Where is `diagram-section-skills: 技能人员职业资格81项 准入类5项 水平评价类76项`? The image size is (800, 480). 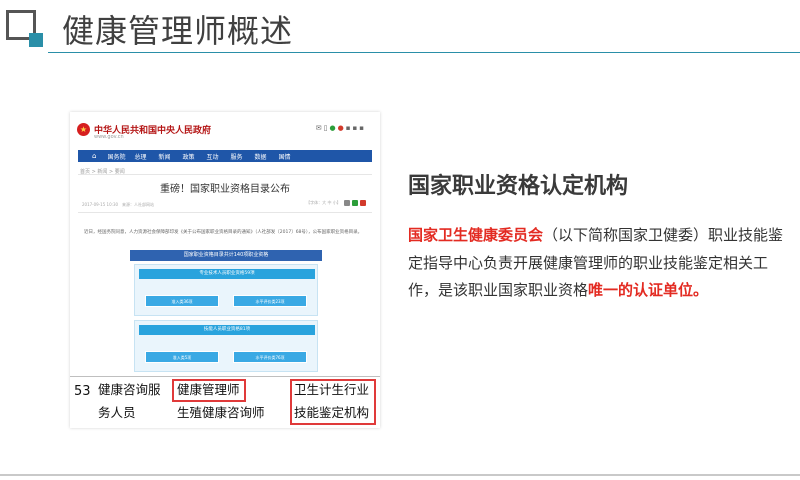
diagram-section-skills: 技能人员职业资格81项 准入类5项 水平评价类76项 is located at coordinates (226, 346).